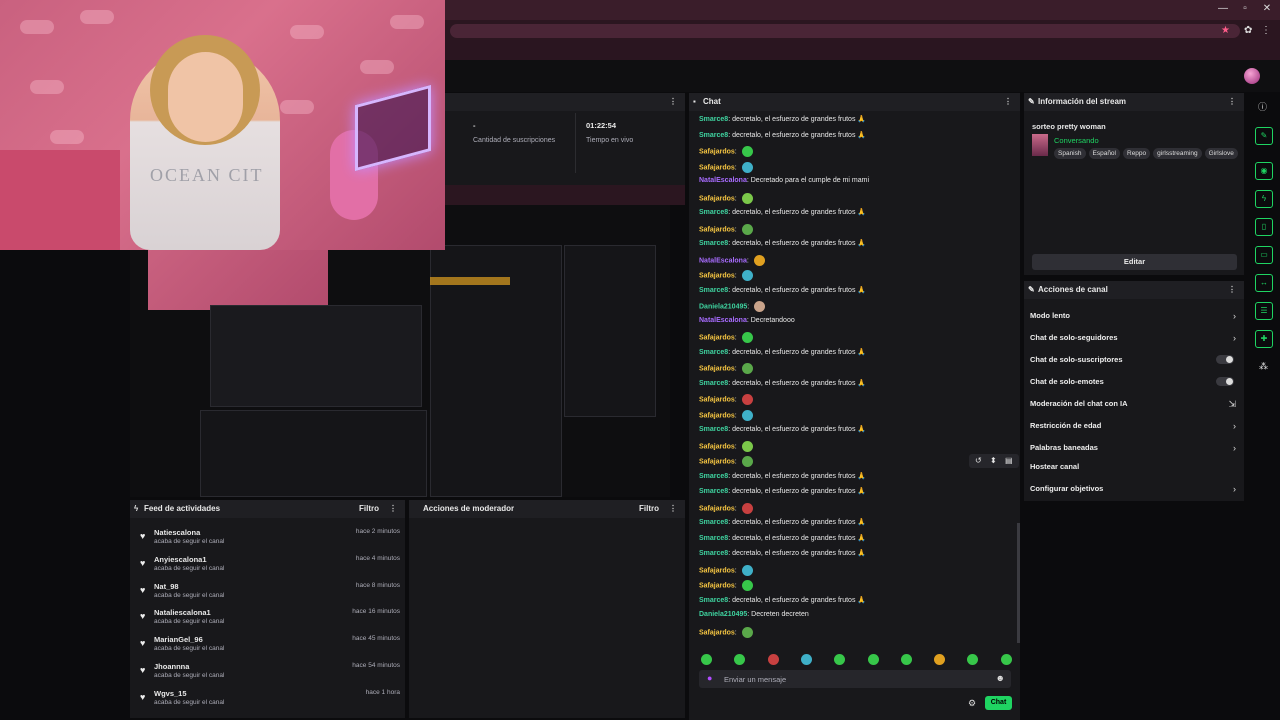  Describe the element at coordinates (1134, 361) in the screenshot. I see `channel-action-item: Chat de solo-suscriptores` at that location.